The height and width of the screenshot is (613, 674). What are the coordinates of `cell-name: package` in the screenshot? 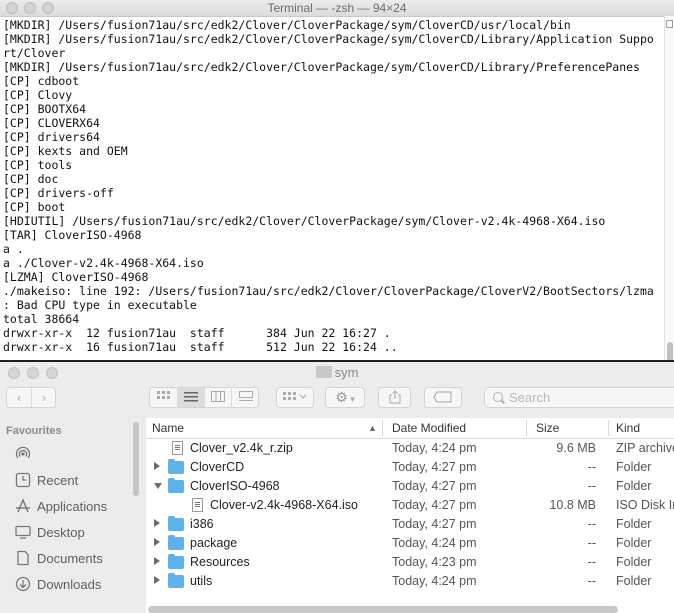 It's located at (214, 543).